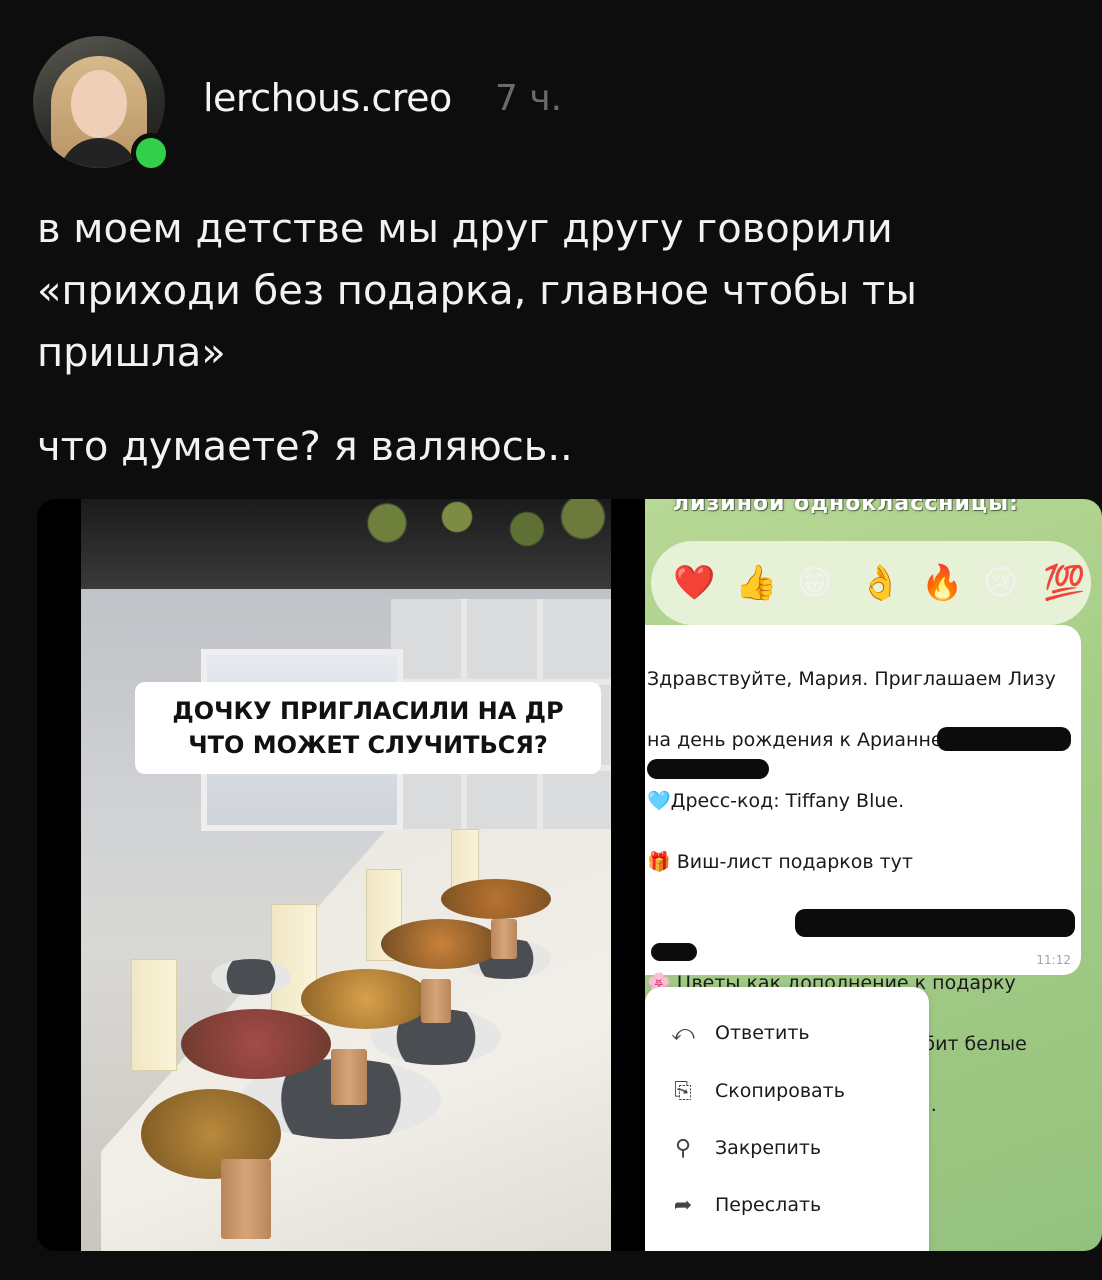 This screenshot has width=1102, height=1280. I want to click on menu-item-pin: ⚲ Закрепить, so click(795, 1148).